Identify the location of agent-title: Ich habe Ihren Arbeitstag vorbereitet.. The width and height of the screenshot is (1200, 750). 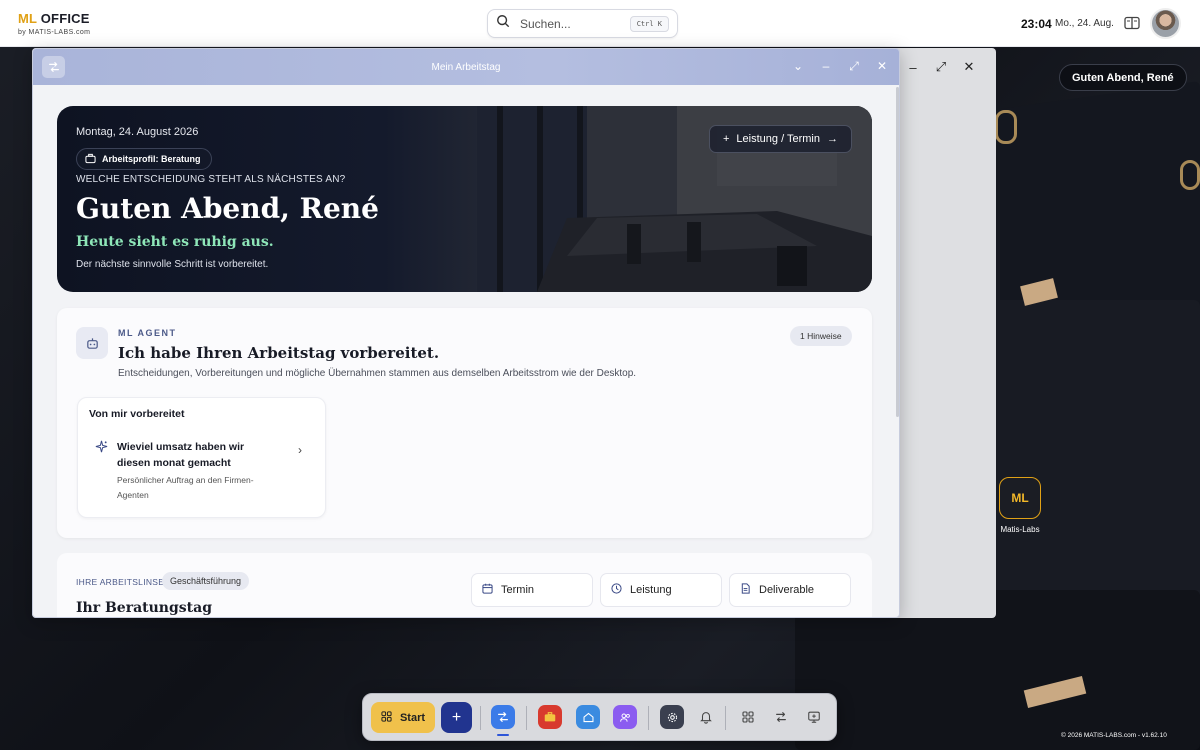
(279, 353).